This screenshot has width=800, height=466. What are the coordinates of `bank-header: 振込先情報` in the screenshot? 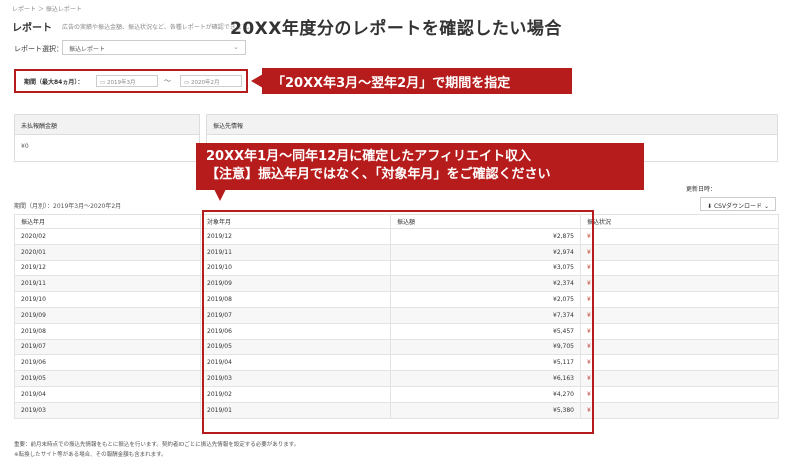 It's located at (492, 125).